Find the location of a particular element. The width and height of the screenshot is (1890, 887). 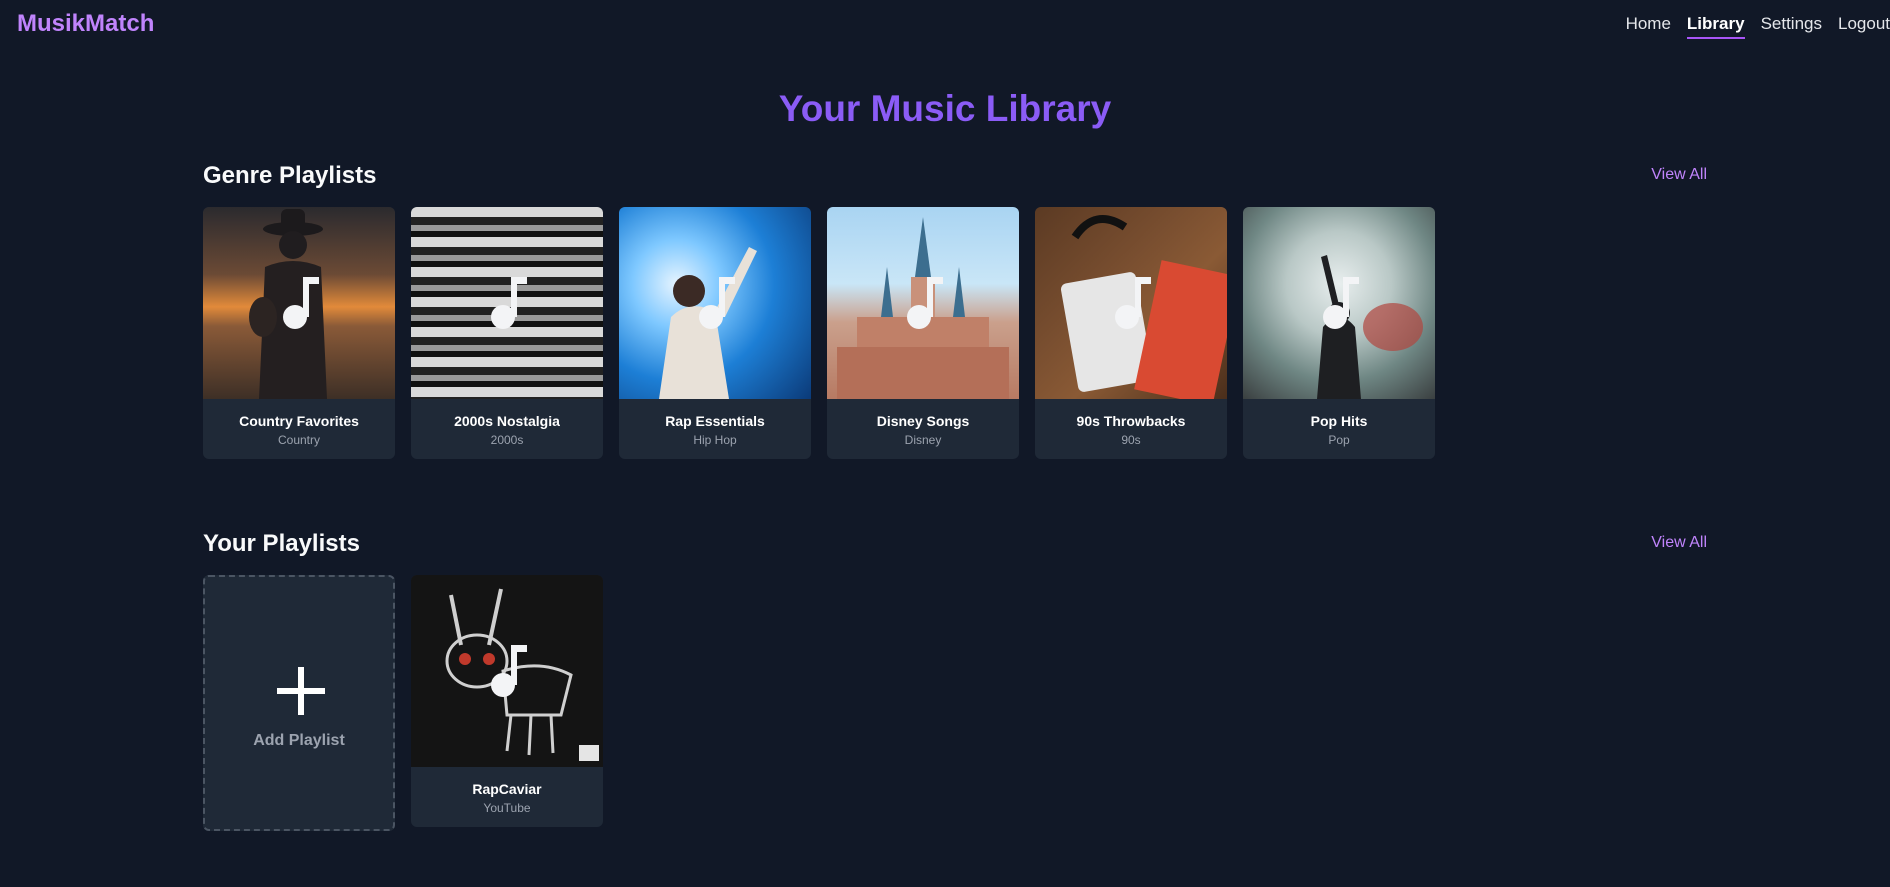

card-info: Disney Songs Disney is located at coordinates (923, 429).